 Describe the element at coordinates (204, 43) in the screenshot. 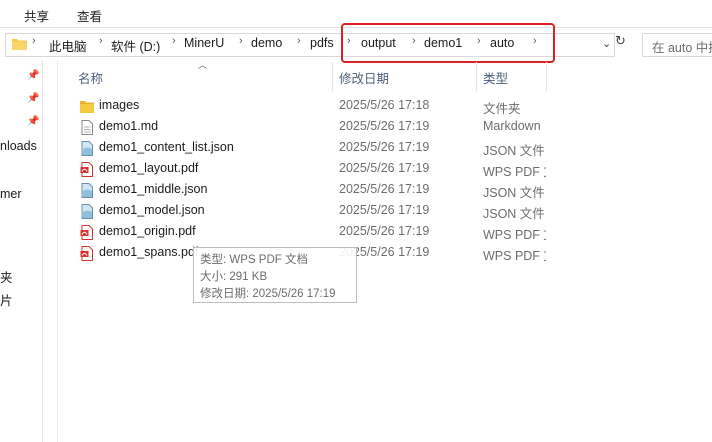

I see `breadcrumb-mineru: MinerU` at that location.